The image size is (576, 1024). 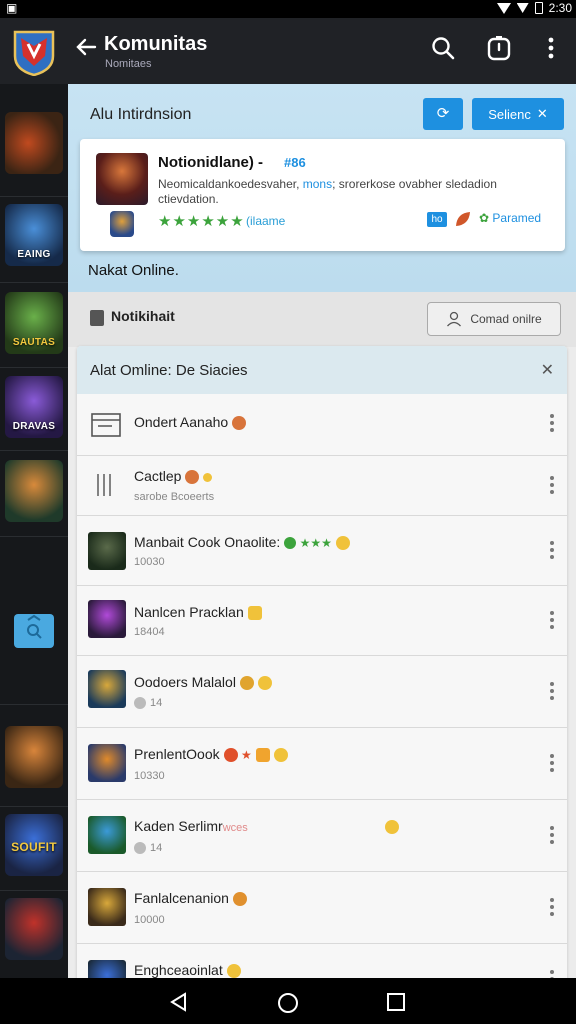 What do you see at coordinates (104, 485) in the screenshot?
I see `bracket-icon` at bounding box center [104, 485].